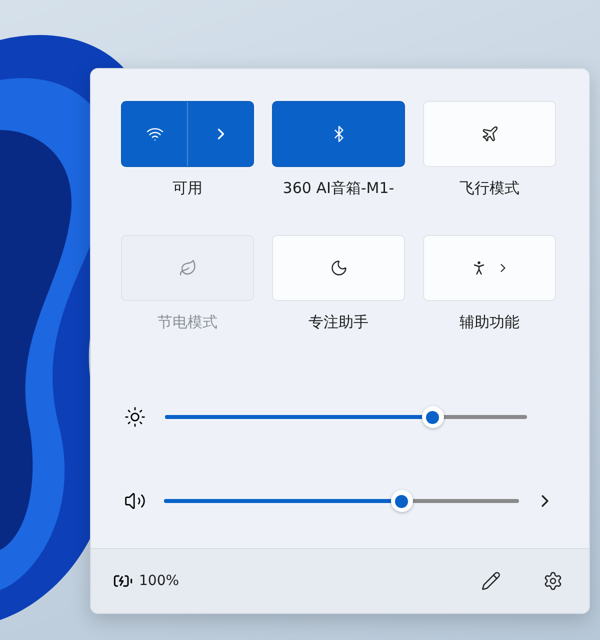 This screenshot has height=640, width=600. I want to click on tile-label: 飞行模式, so click(489, 188).